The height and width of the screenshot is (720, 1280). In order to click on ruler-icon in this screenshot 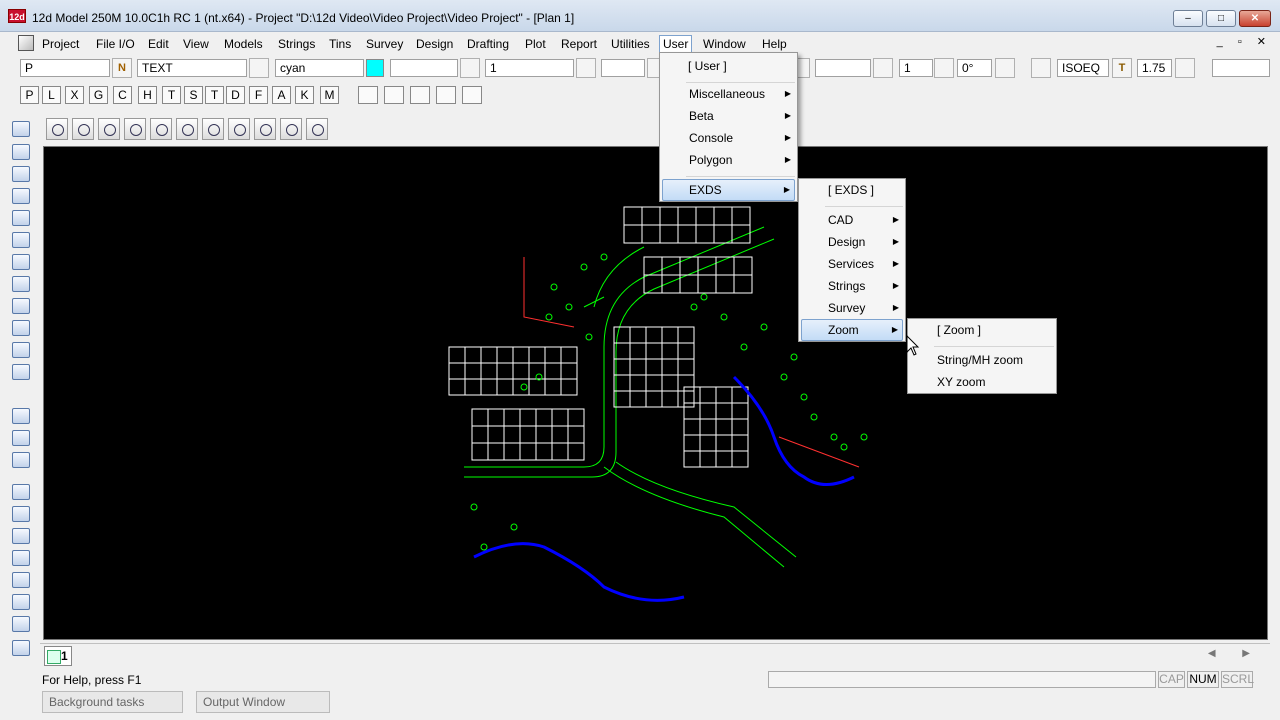, I will do `click(1185, 68)`.